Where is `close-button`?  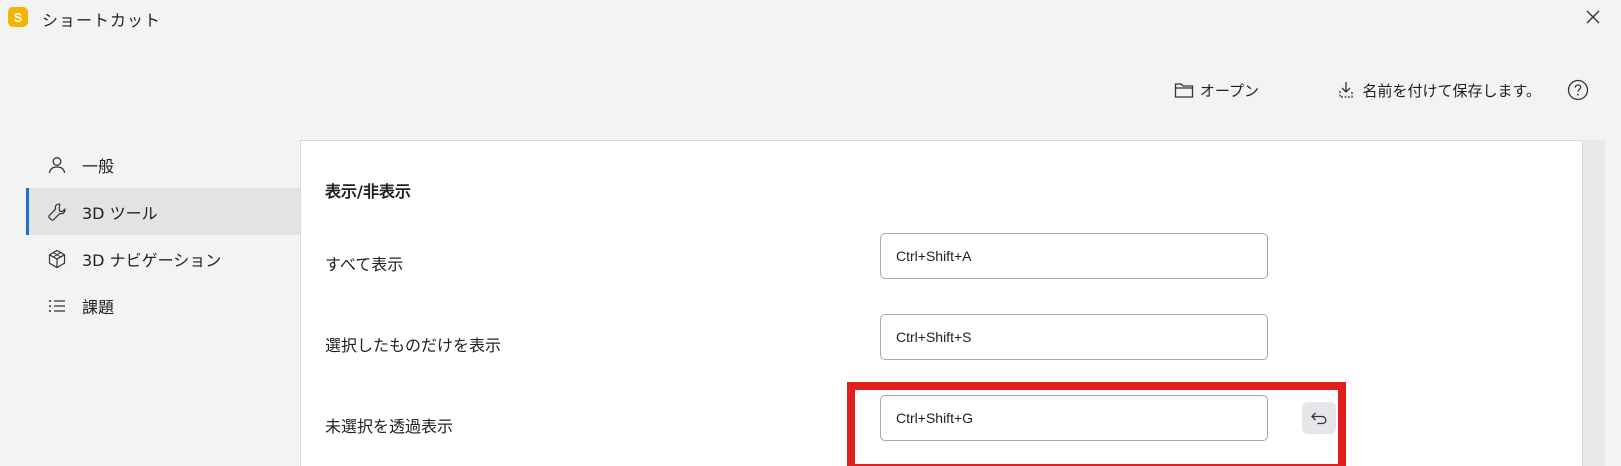
close-button is located at coordinates (1593, 17).